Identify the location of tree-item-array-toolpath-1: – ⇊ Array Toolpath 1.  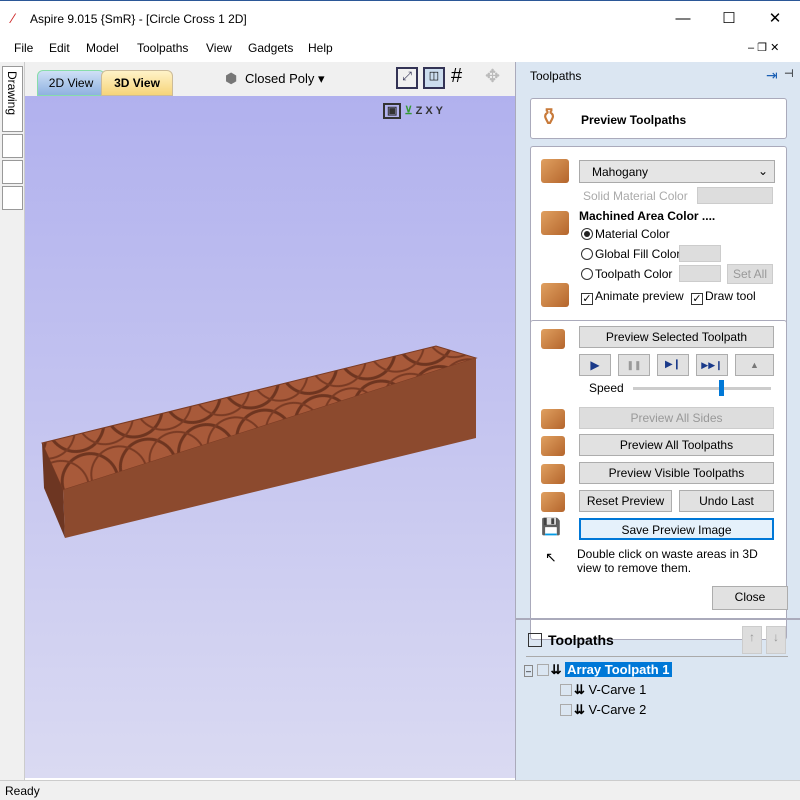
(598, 670).